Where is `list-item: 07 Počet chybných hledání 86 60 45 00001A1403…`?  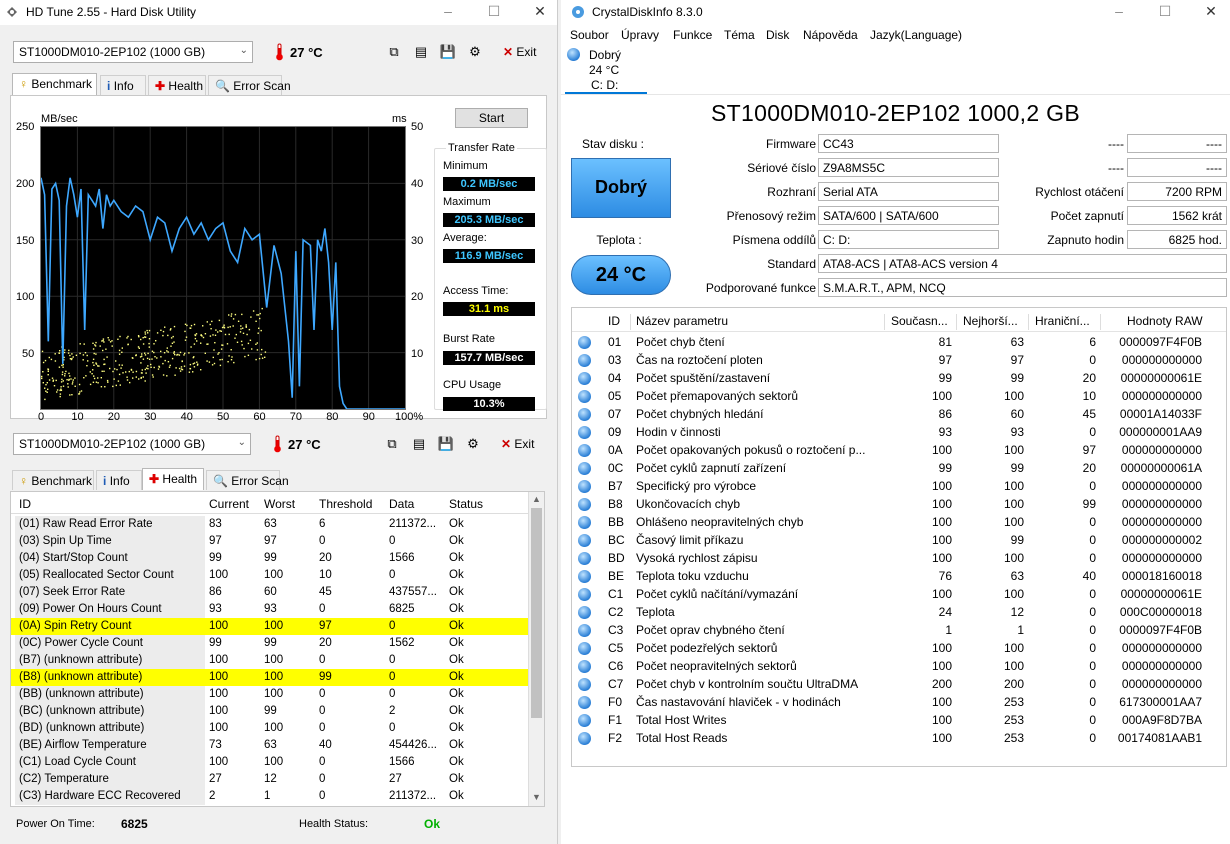 list-item: 07 Počet chybných hledání 86 60 45 00001A1403… is located at coordinates (899, 414).